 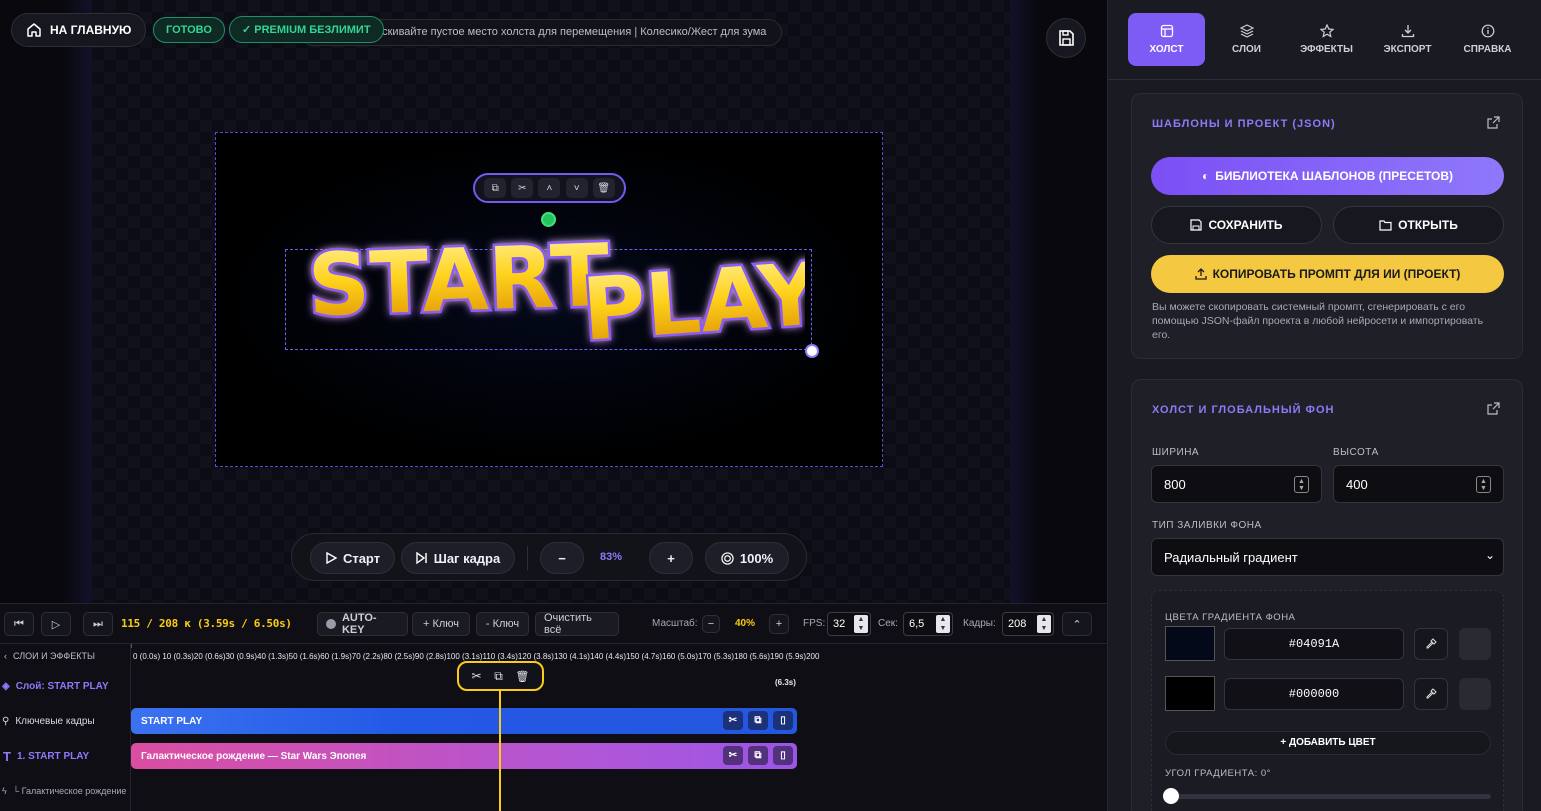 I want to click on save-button, so click(x=1066, y=38).